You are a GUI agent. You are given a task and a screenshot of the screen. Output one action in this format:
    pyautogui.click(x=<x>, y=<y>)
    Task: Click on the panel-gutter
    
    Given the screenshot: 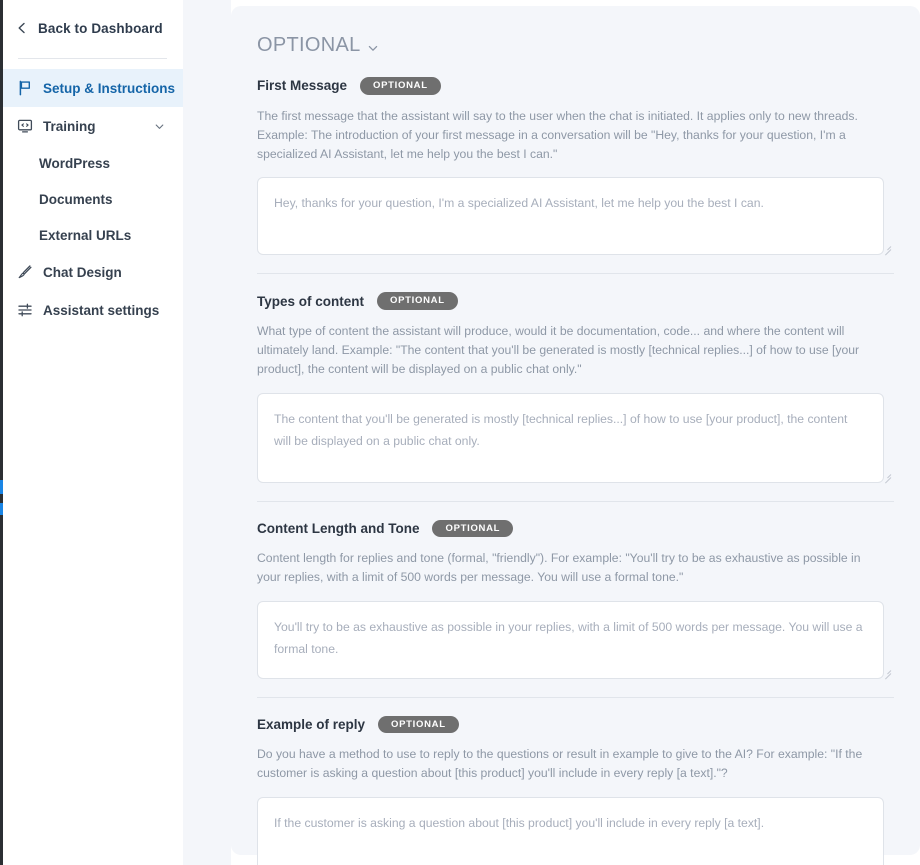 What is the action you would take?
    pyautogui.click(x=207, y=432)
    